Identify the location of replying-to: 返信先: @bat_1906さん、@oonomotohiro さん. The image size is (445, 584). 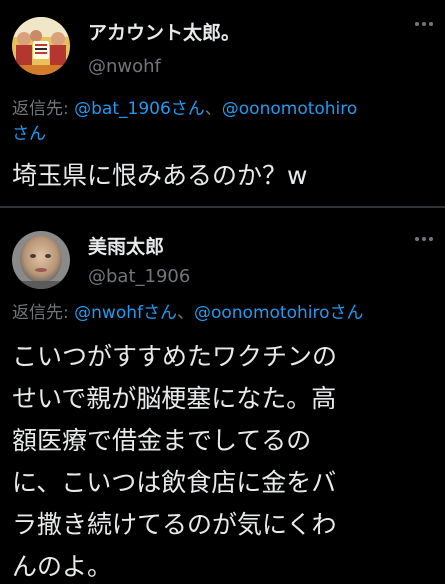
(224, 122).